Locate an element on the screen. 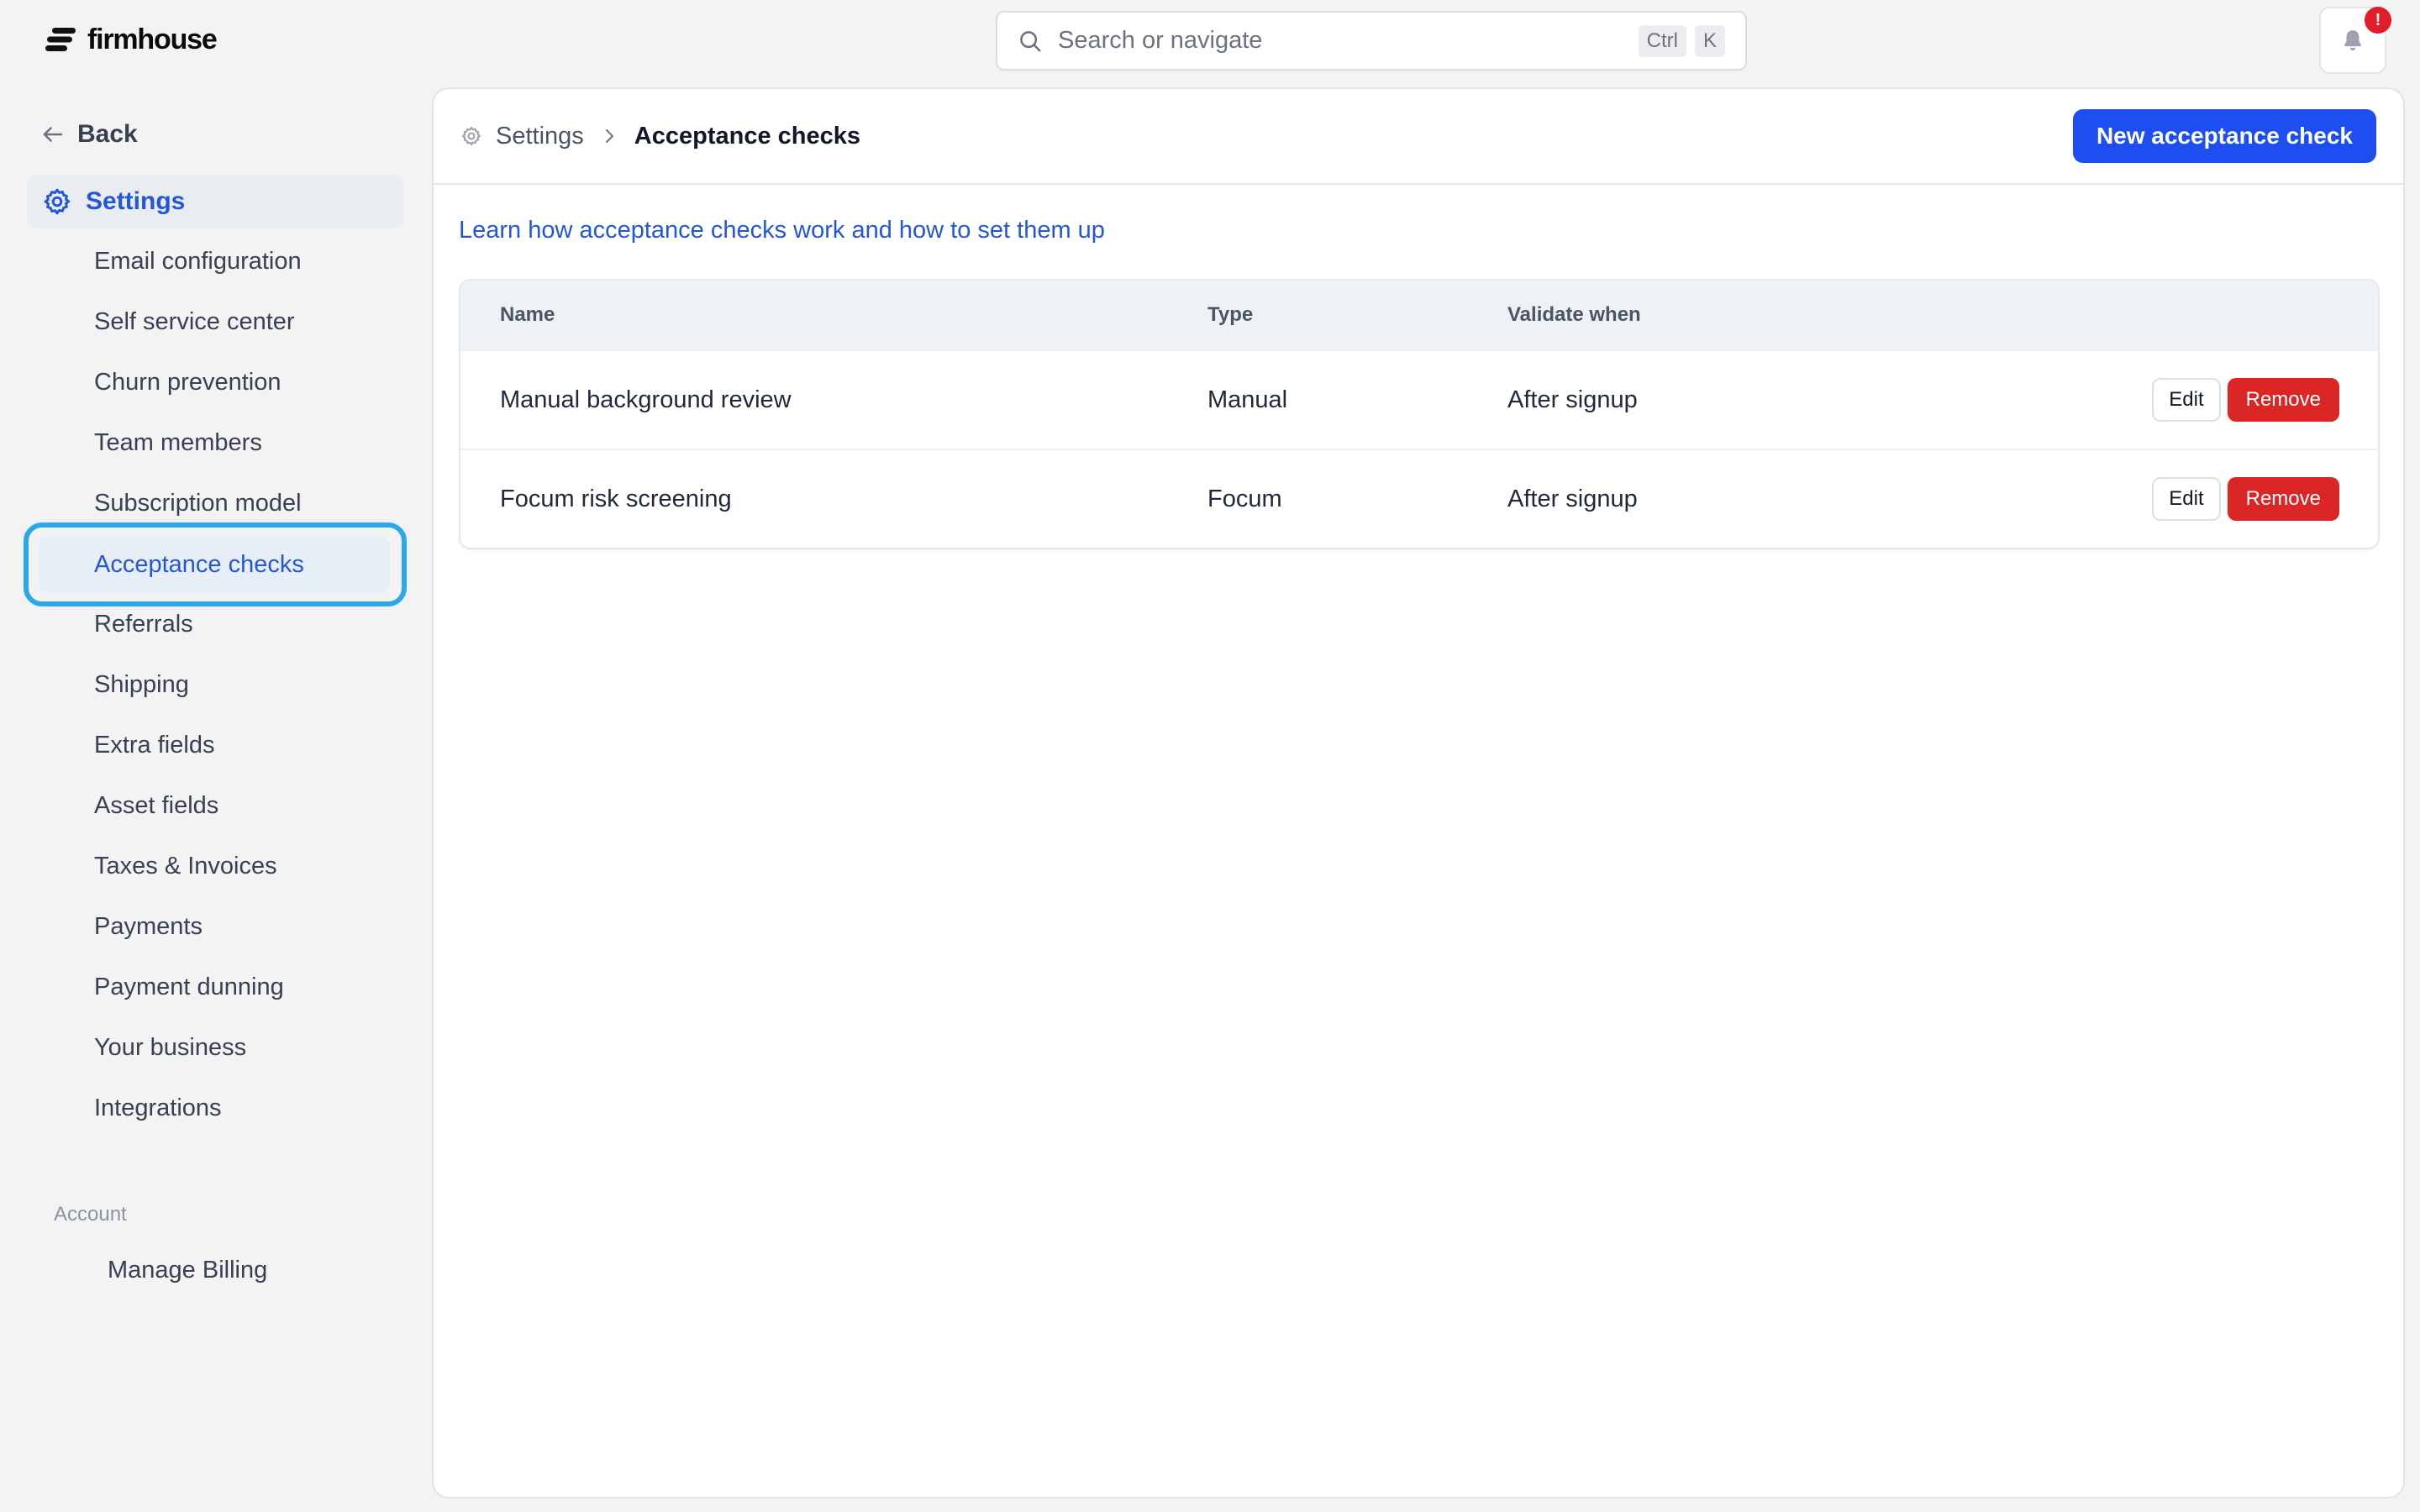  sidebar-item-shipping: Shipping is located at coordinates (246, 684).